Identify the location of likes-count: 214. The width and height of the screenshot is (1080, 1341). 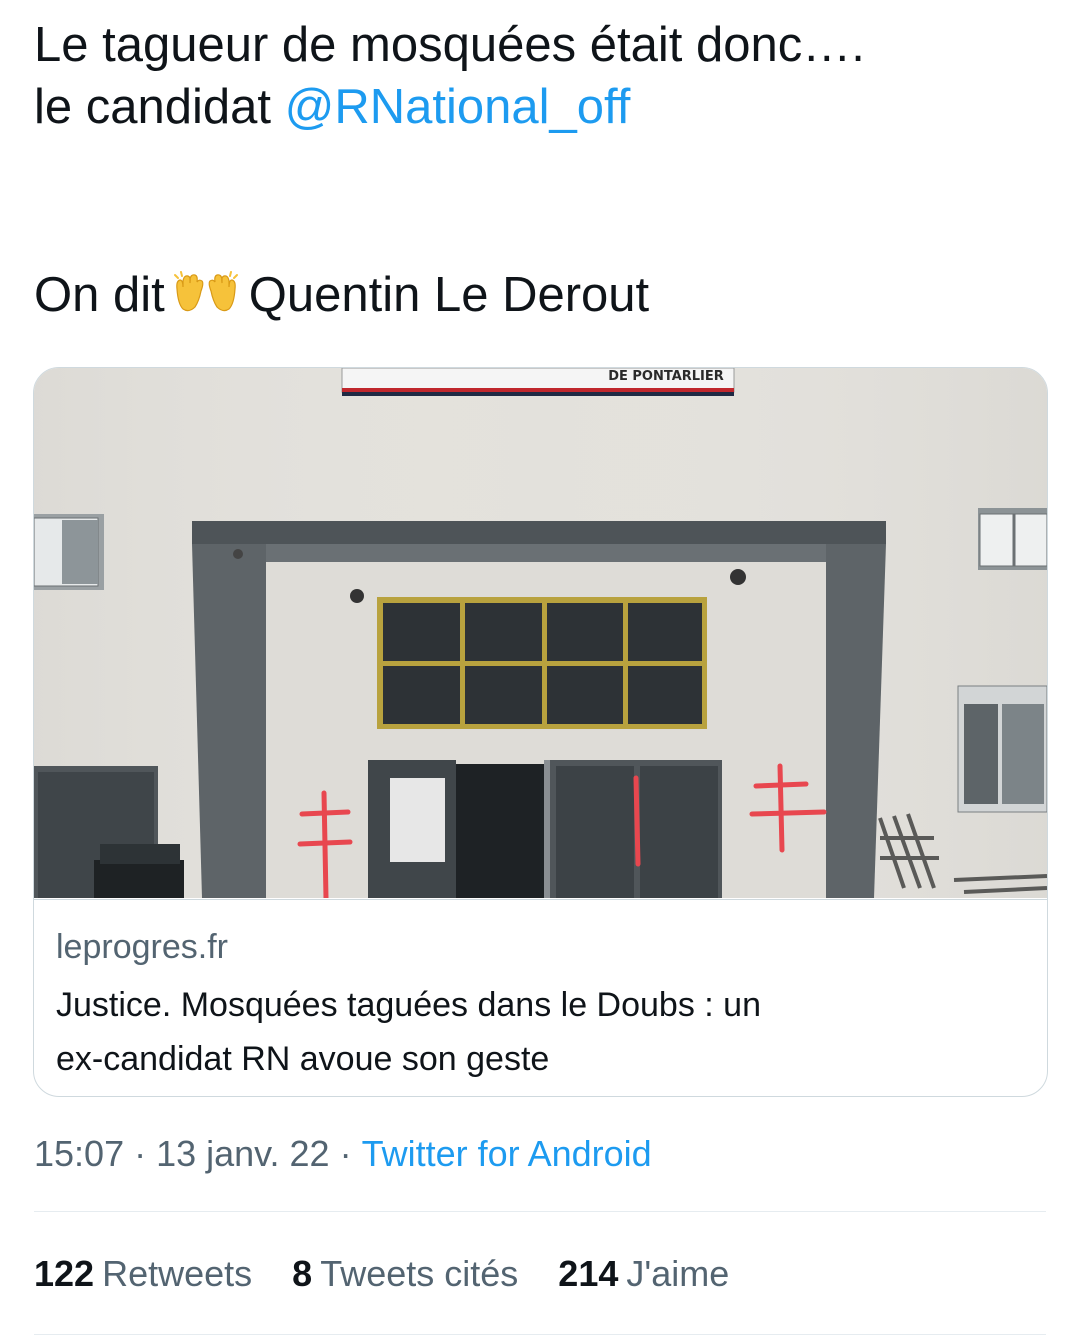
(588, 1273).